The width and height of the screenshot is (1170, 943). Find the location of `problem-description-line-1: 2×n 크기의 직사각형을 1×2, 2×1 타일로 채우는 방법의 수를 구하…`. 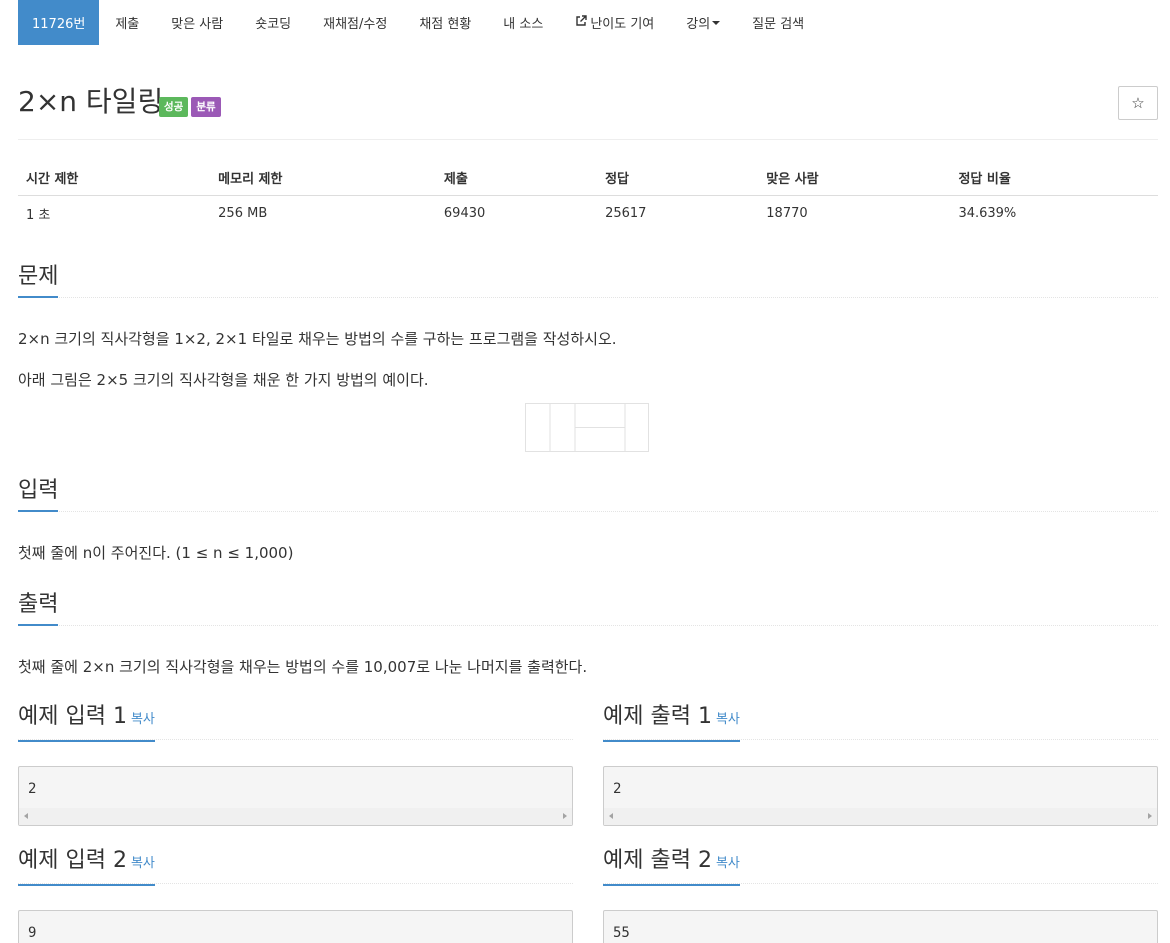

problem-description-line-1: 2×n 크기의 직사각형을 1×2, 2×1 타일로 채우는 방법의 수를 구하… is located at coordinates (317, 339).